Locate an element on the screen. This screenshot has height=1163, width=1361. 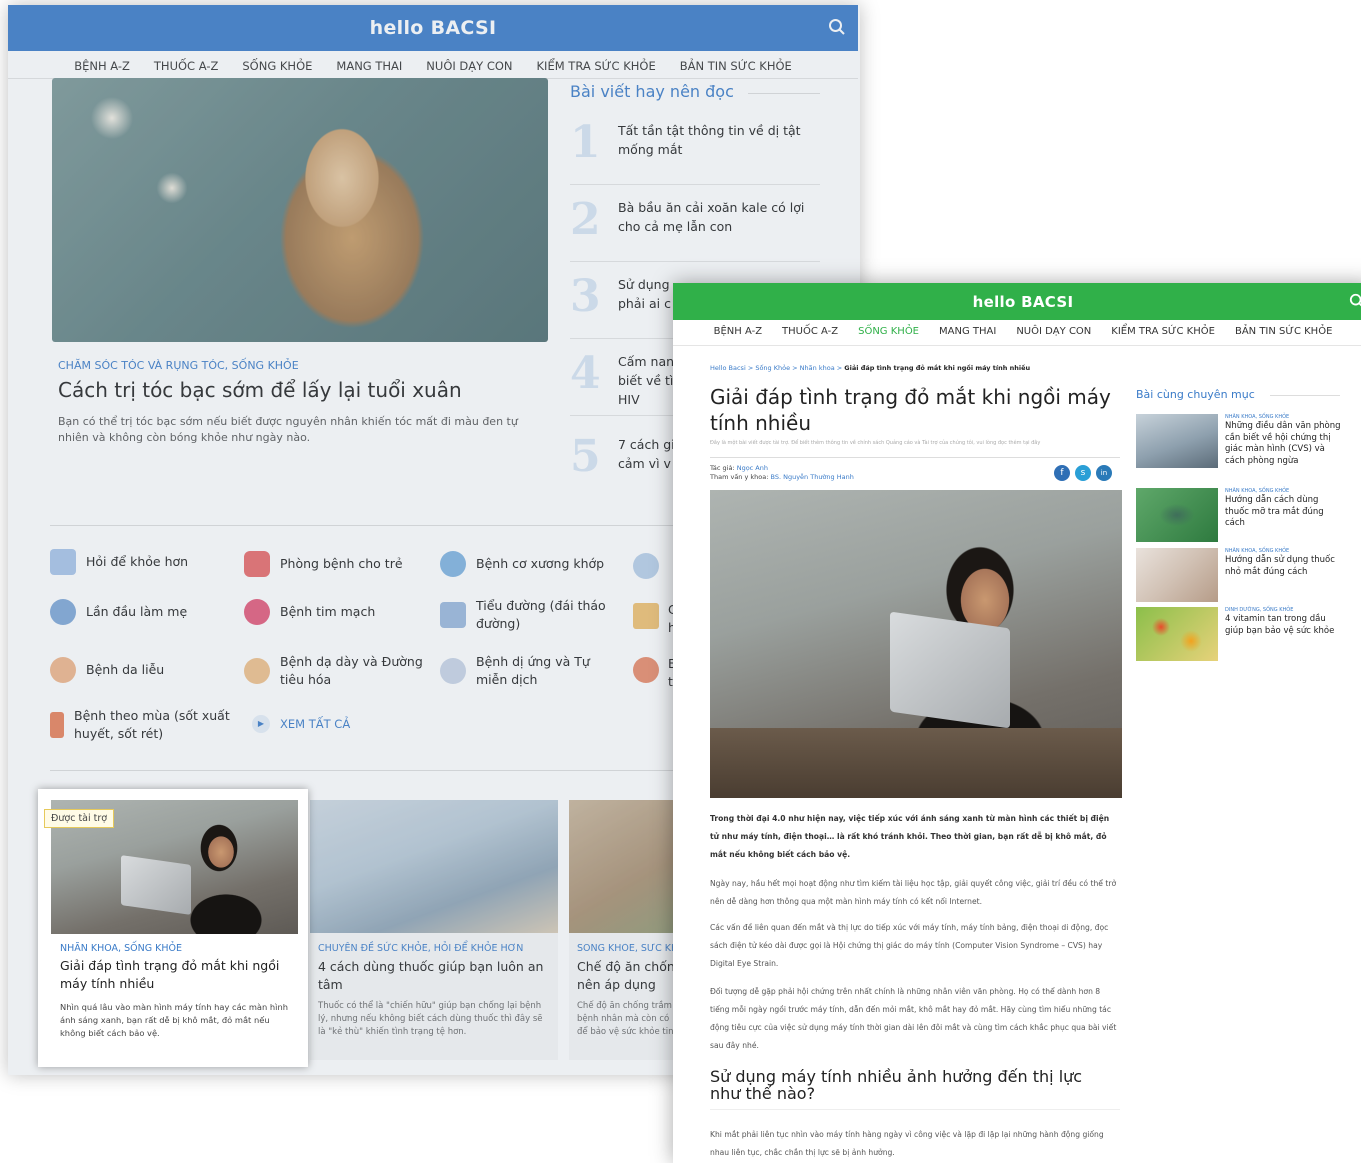
nav-item-song-khoe: SỐNG KHỎE is located at coordinates (888, 332).